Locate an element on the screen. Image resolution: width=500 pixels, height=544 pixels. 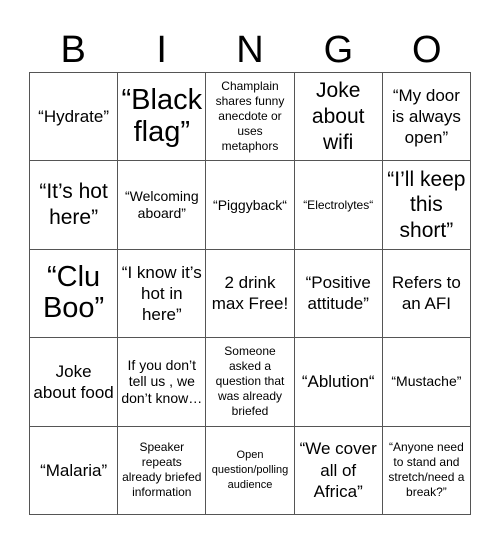
bingo-cell: “Clu Boo” is located at coordinates (74, 294).